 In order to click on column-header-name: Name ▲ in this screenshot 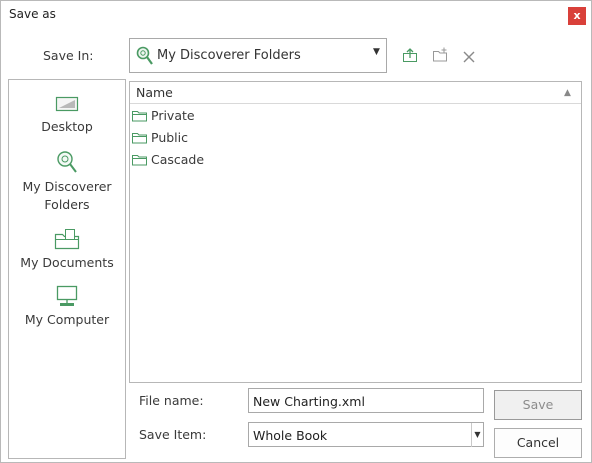, I will do `click(355, 93)`.